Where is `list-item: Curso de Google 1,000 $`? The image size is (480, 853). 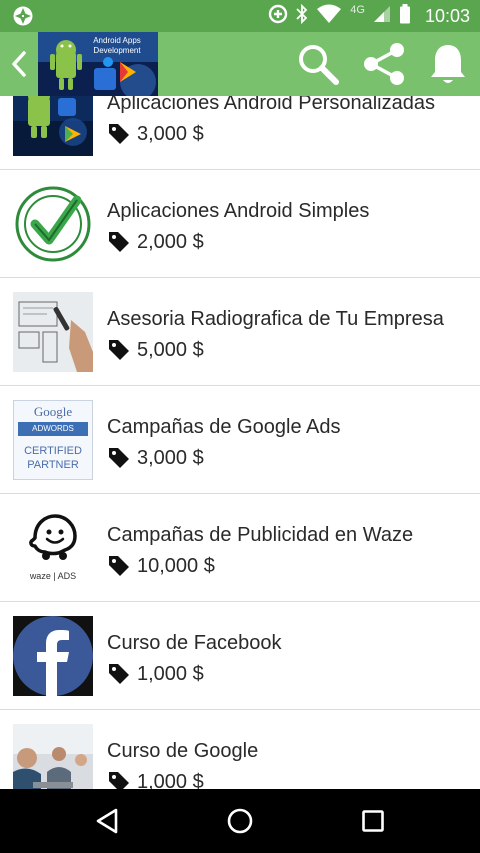 list-item: Curso de Google 1,000 $ is located at coordinates (240, 749).